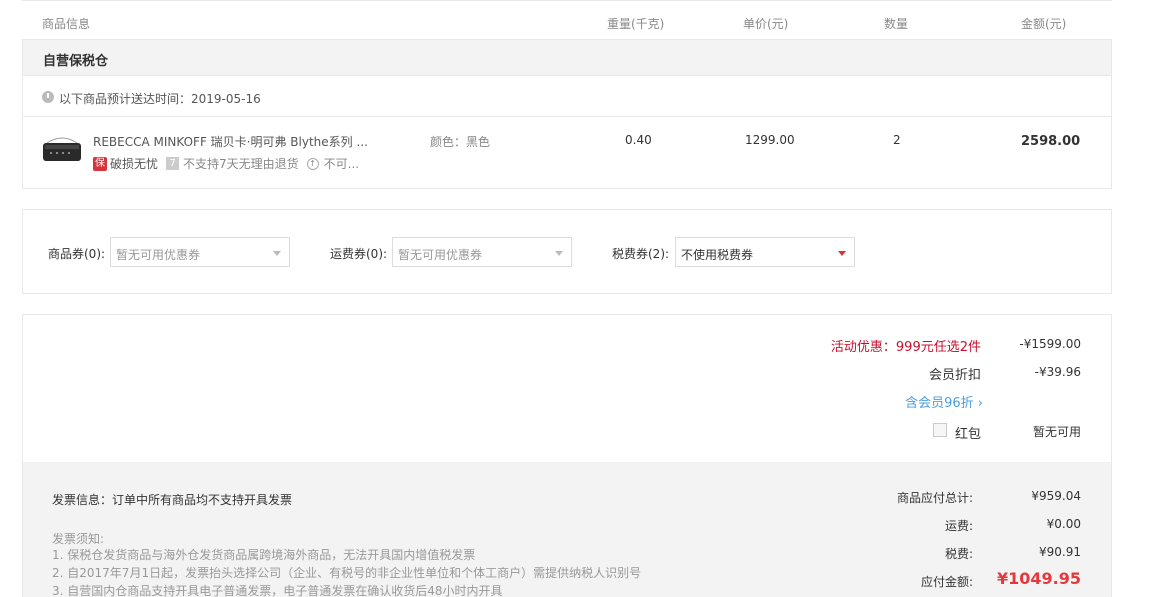 The height and width of the screenshot is (597, 1155). What do you see at coordinates (1056, 432) in the screenshot?
I see `redpacket-value: 暂无可用` at bounding box center [1056, 432].